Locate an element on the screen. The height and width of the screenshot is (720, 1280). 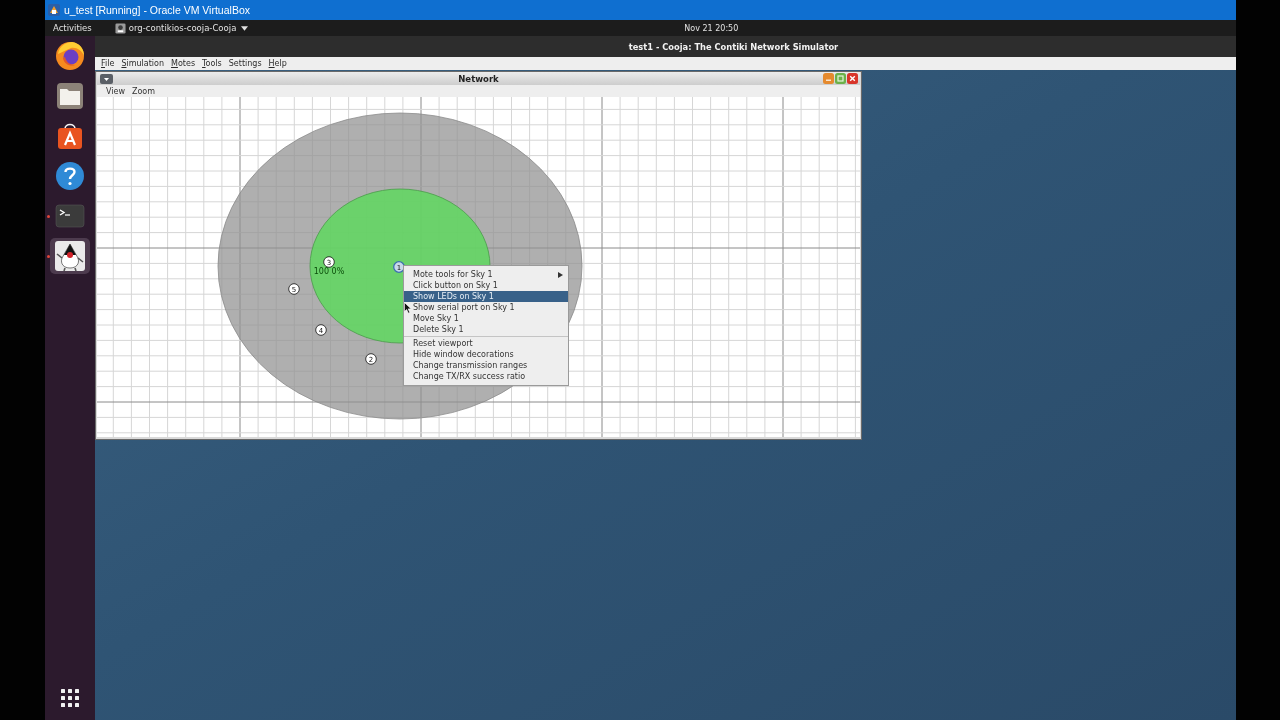
window-title: u_test [Running] - Oracle VM VirtualBox is located at coordinates (157, 10).